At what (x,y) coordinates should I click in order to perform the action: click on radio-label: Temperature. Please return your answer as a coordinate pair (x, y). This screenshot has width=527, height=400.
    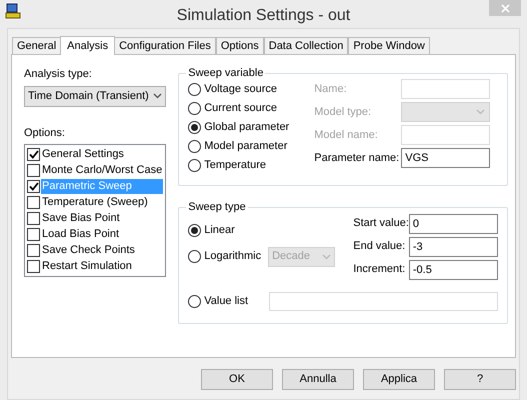
    Looking at the image, I should click on (235, 166).